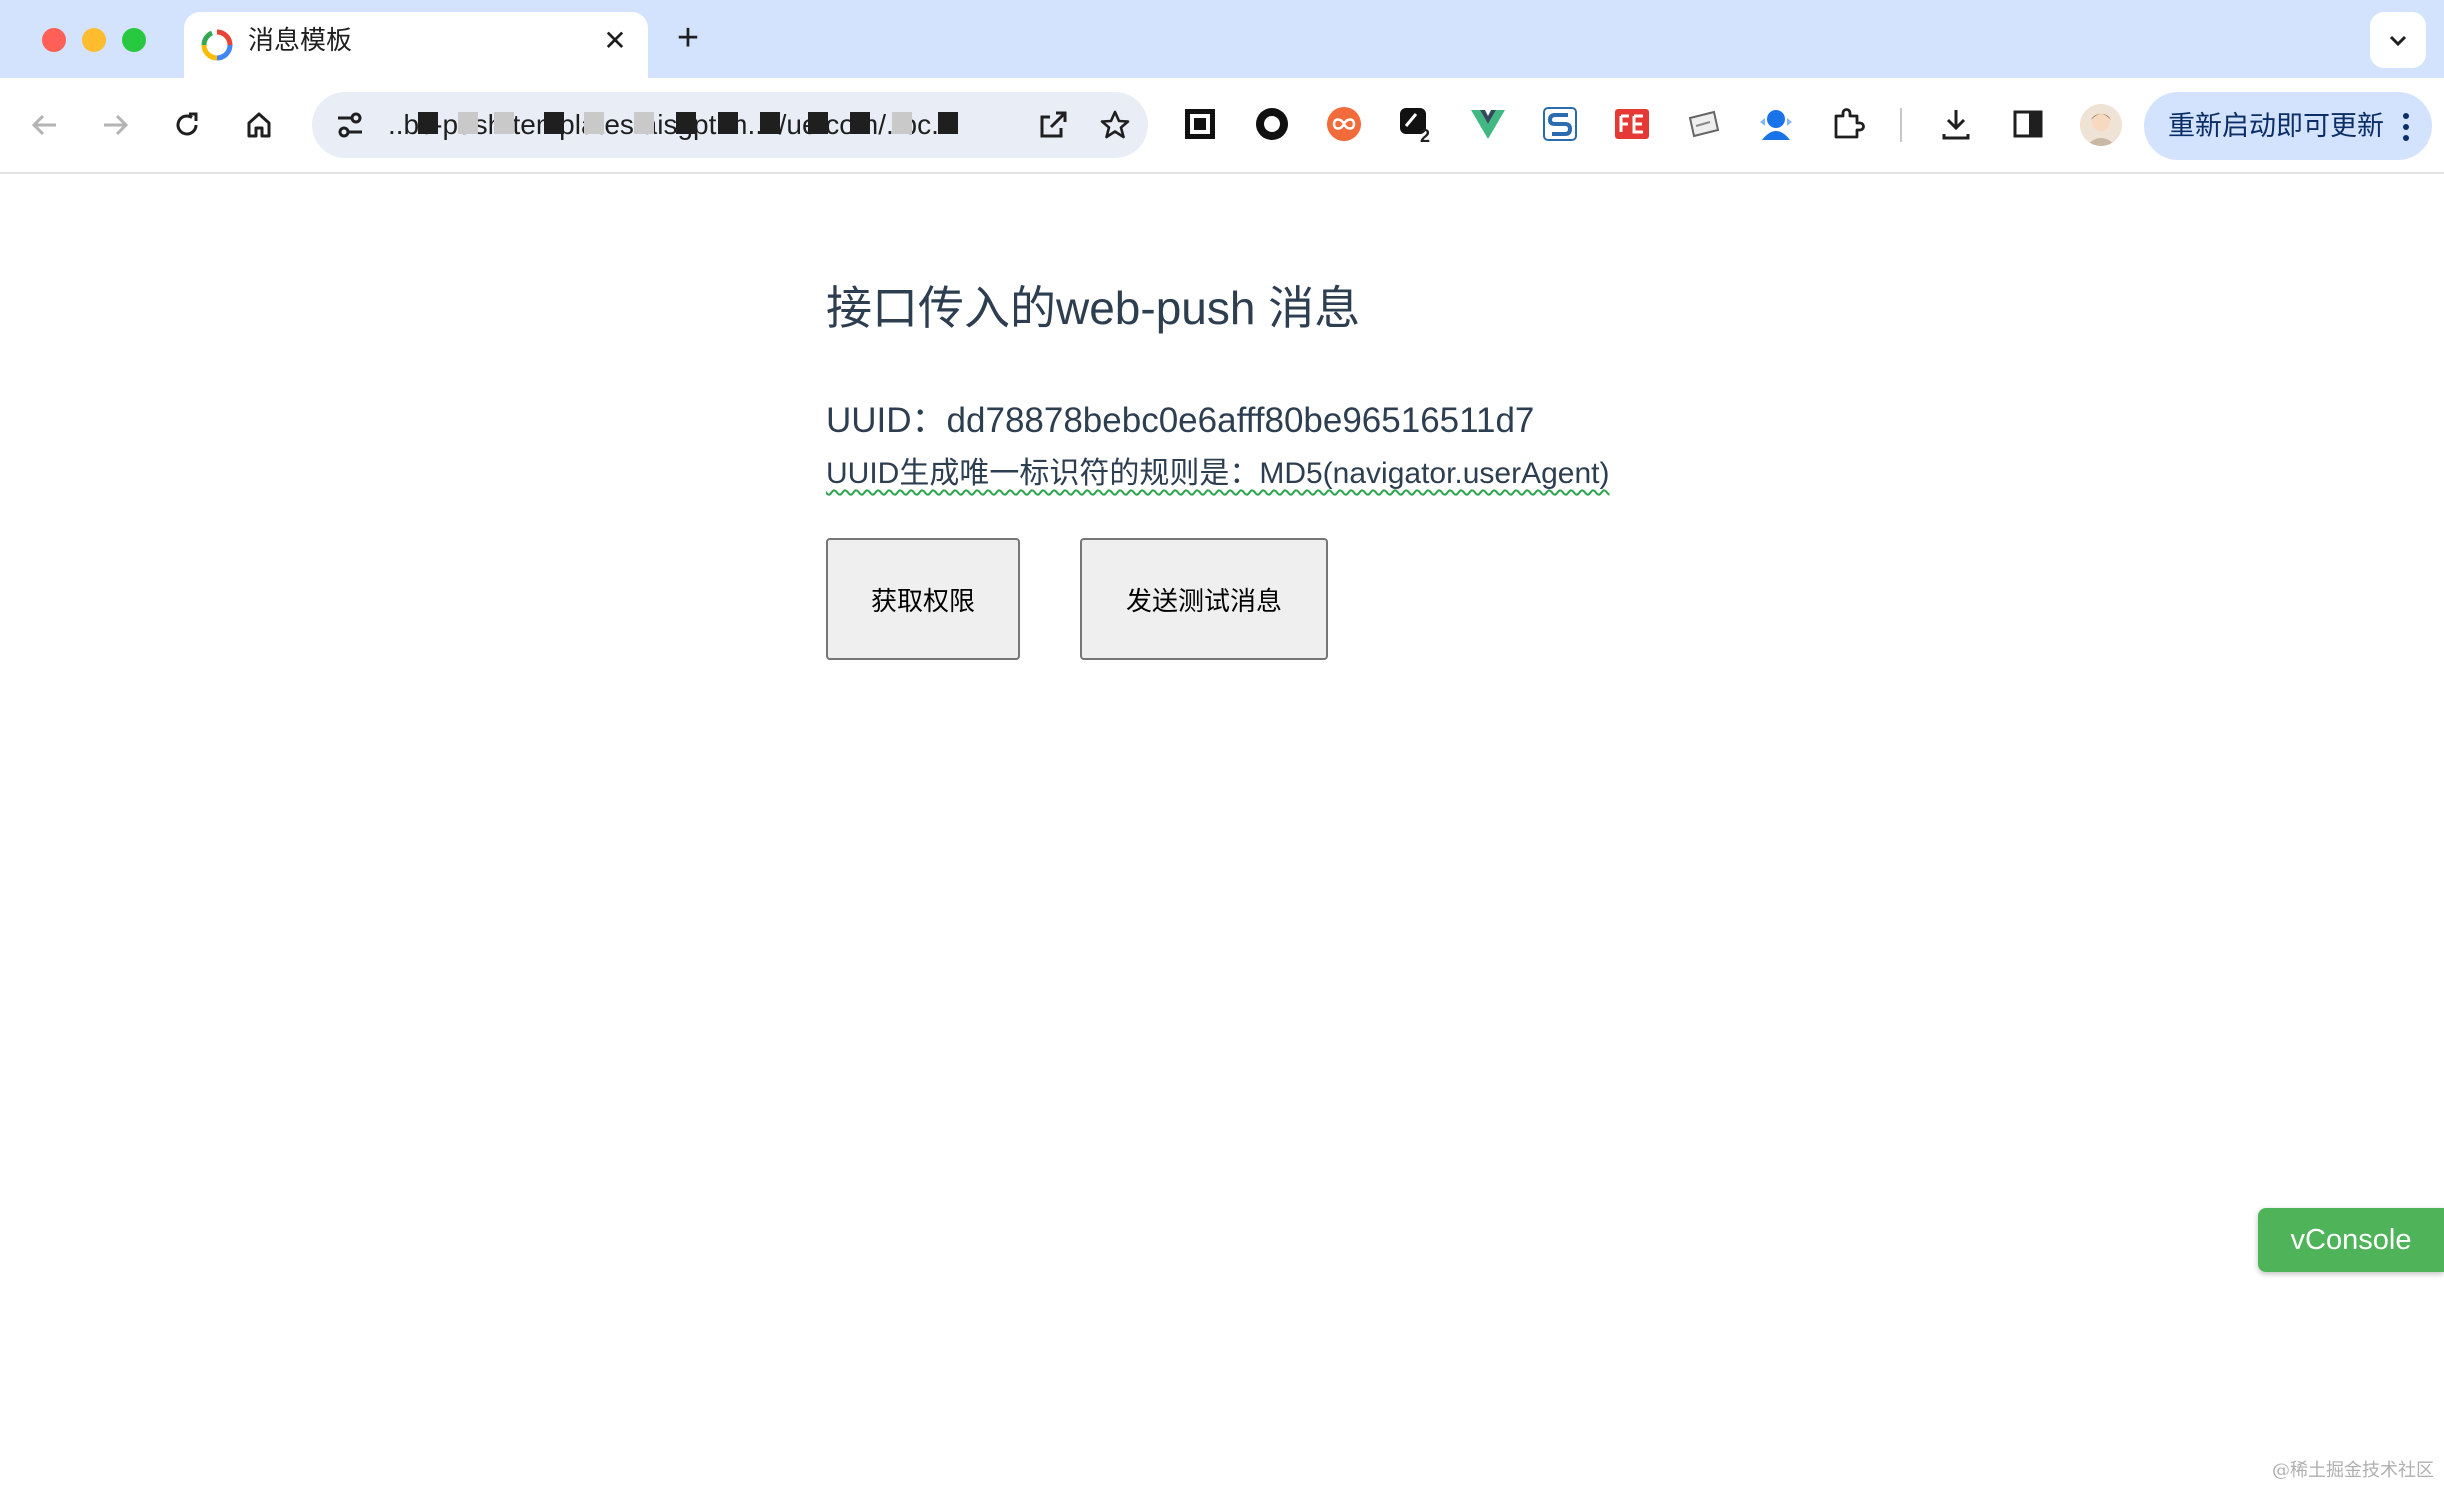 The image size is (2444, 1486). Describe the element at coordinates (2351, 1240) in the screenshot. I see `vconsole-button: vConsole` at that location.